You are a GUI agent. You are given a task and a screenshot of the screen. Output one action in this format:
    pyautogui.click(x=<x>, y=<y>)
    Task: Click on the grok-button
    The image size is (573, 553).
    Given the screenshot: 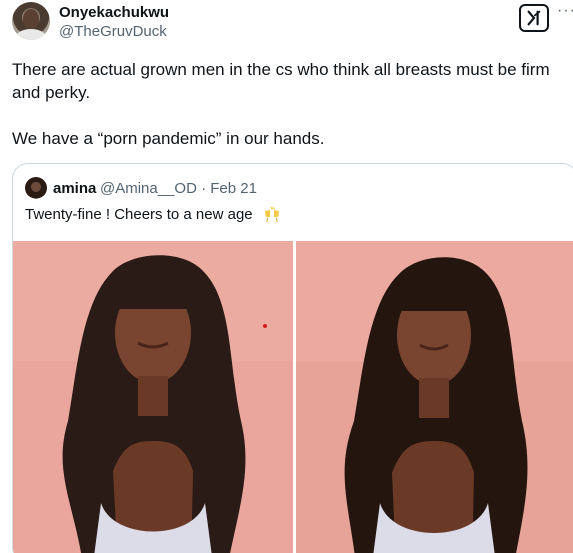 What is the action you would take?
    pyautogui.click(x=534, y=18)
    